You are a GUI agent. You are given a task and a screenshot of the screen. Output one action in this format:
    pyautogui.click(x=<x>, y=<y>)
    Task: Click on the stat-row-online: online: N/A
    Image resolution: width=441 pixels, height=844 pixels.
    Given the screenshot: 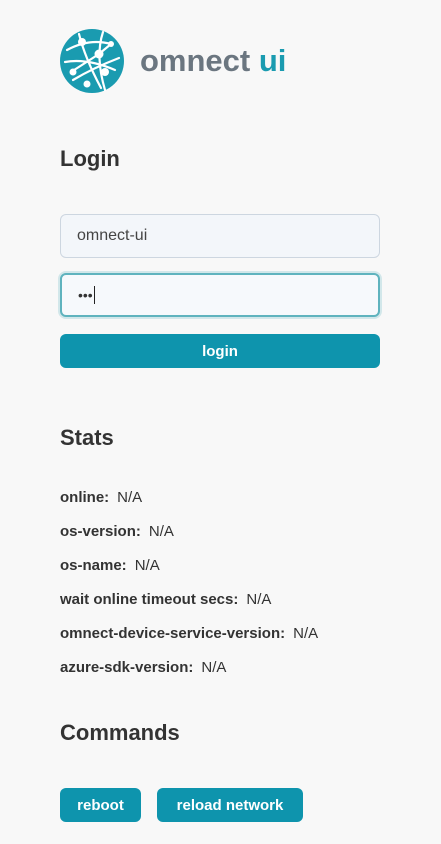 What is the action you would take?
    pyautogui.click(x=189, y=506)
    